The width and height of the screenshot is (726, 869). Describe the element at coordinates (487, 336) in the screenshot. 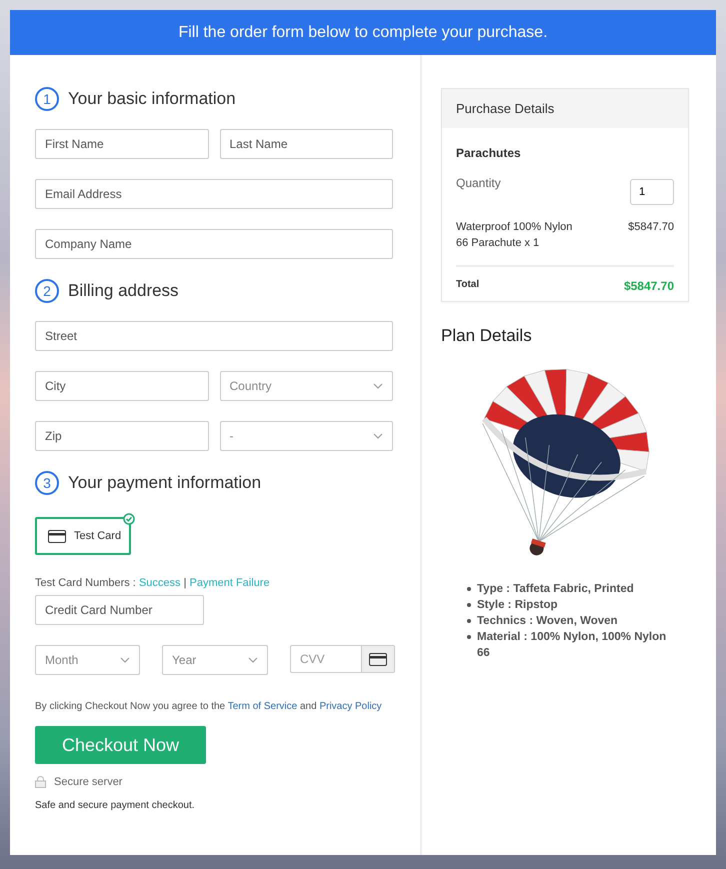

I see `plan-title: Plan Details` at that location.